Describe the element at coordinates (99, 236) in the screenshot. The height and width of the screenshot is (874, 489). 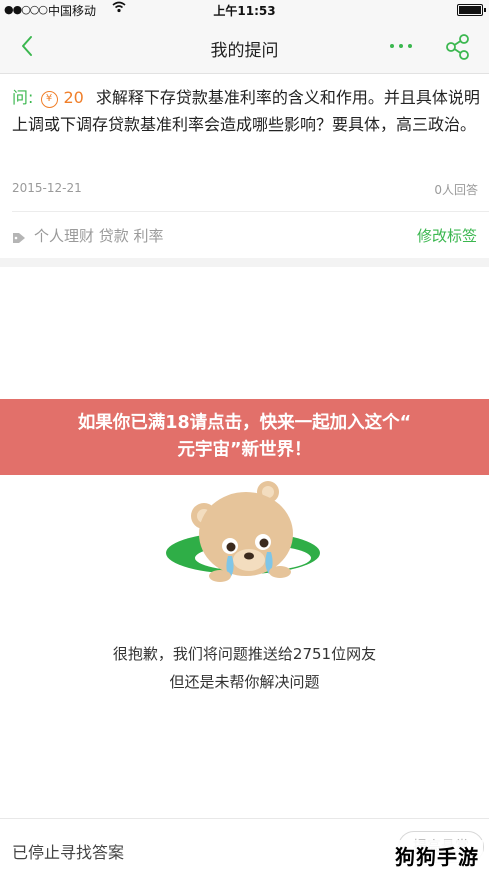
I see `tag-list: 个人理财 贷款 利率` at that location.